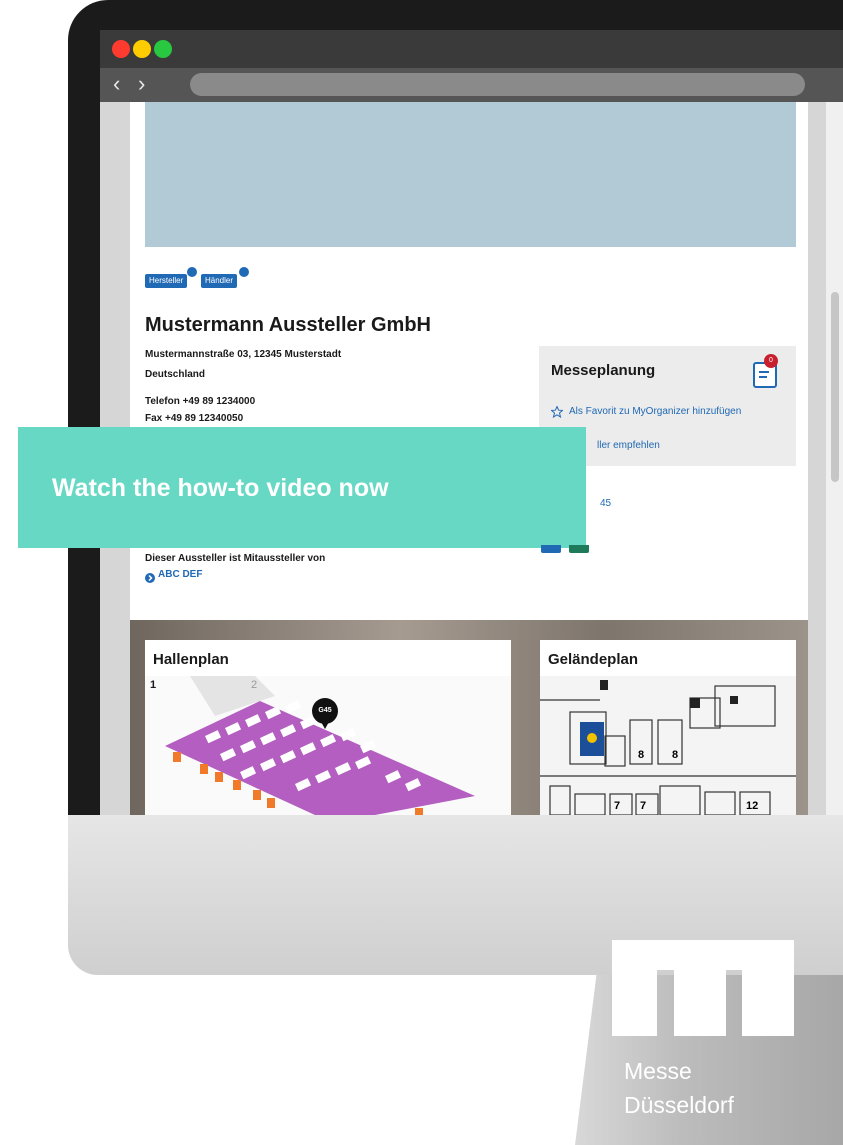 The image size is (843, 1145). What do you see at coordinates (219, 281) in the screenshot?
I see `tag-haendler: Händler` at bounding box center [219, 281].